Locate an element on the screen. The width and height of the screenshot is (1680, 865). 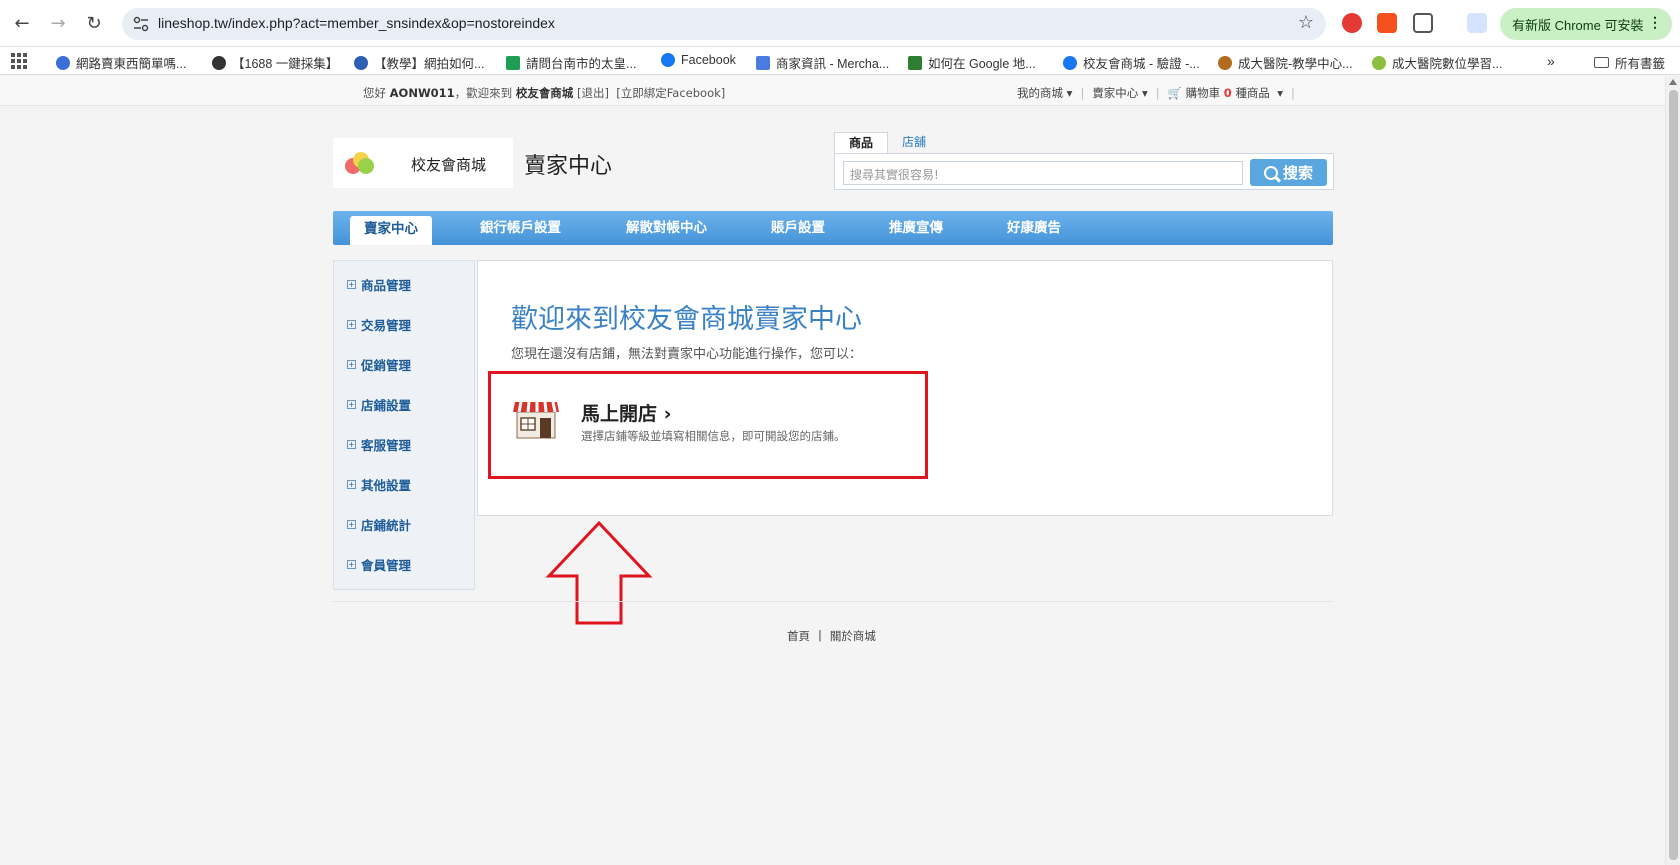
scrollbar-thumb is located at coordinates (1673, 475).